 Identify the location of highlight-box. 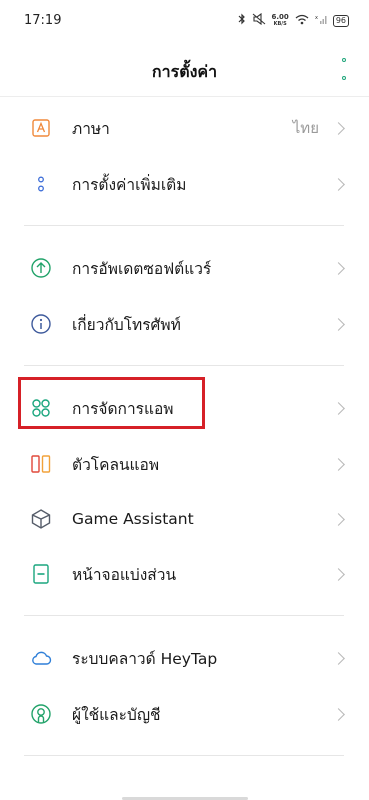
(111, 403).